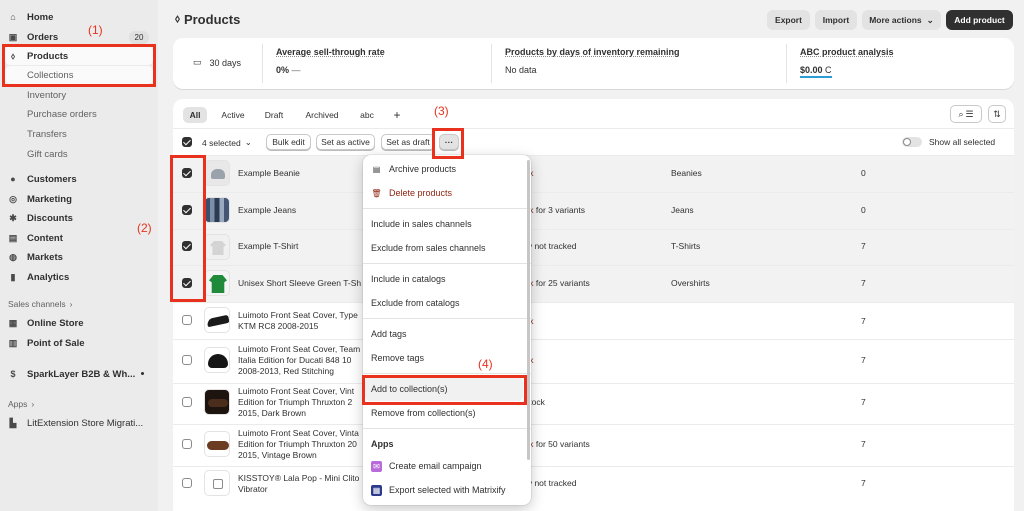  Describe the element at coordinates (288, 70) in the screenshot. I see `sell-through-value: 0% —` at that location.